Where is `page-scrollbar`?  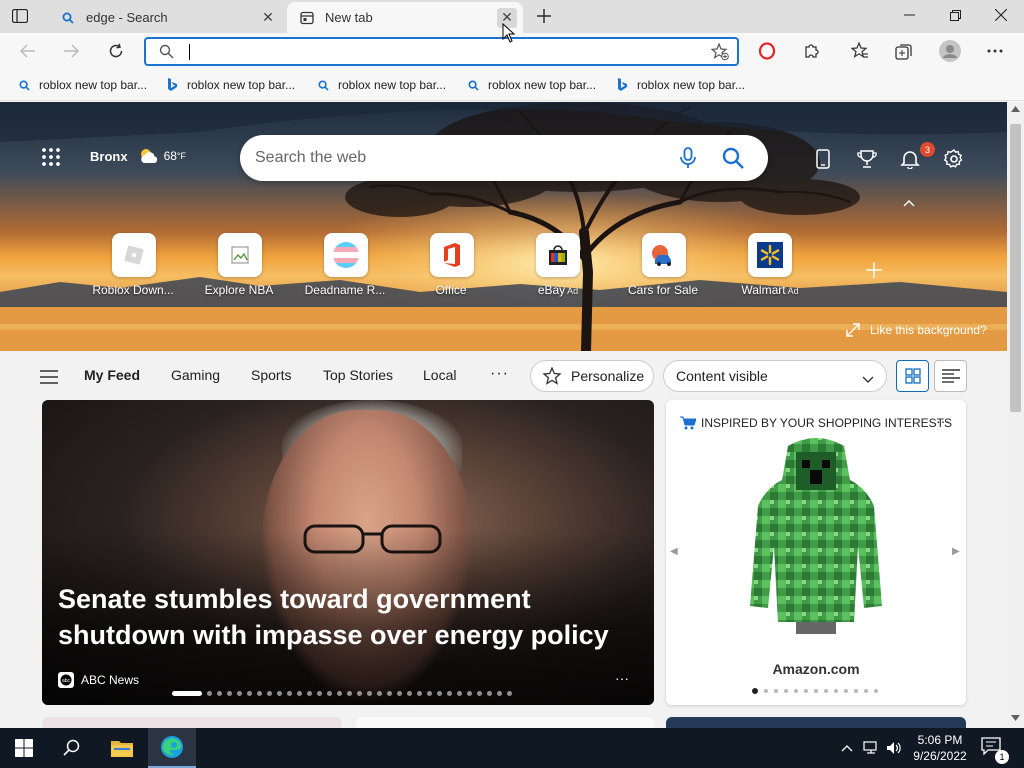
page-scrollbar is located at coordinates (1015, 415).